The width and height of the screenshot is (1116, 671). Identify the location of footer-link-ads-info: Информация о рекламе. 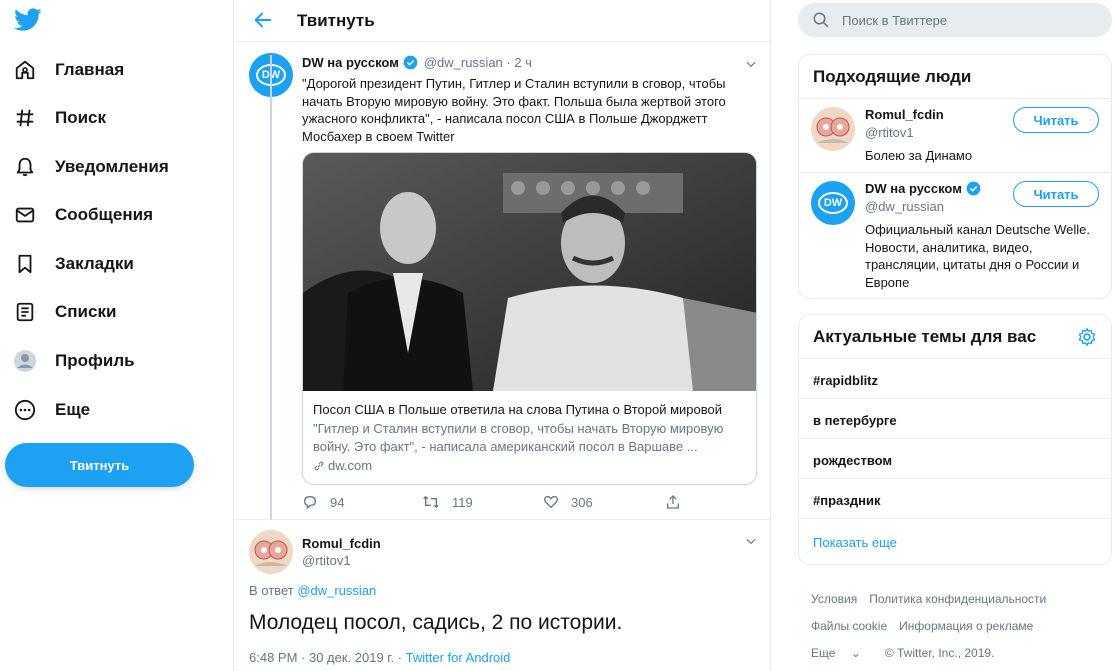
(966, 626).